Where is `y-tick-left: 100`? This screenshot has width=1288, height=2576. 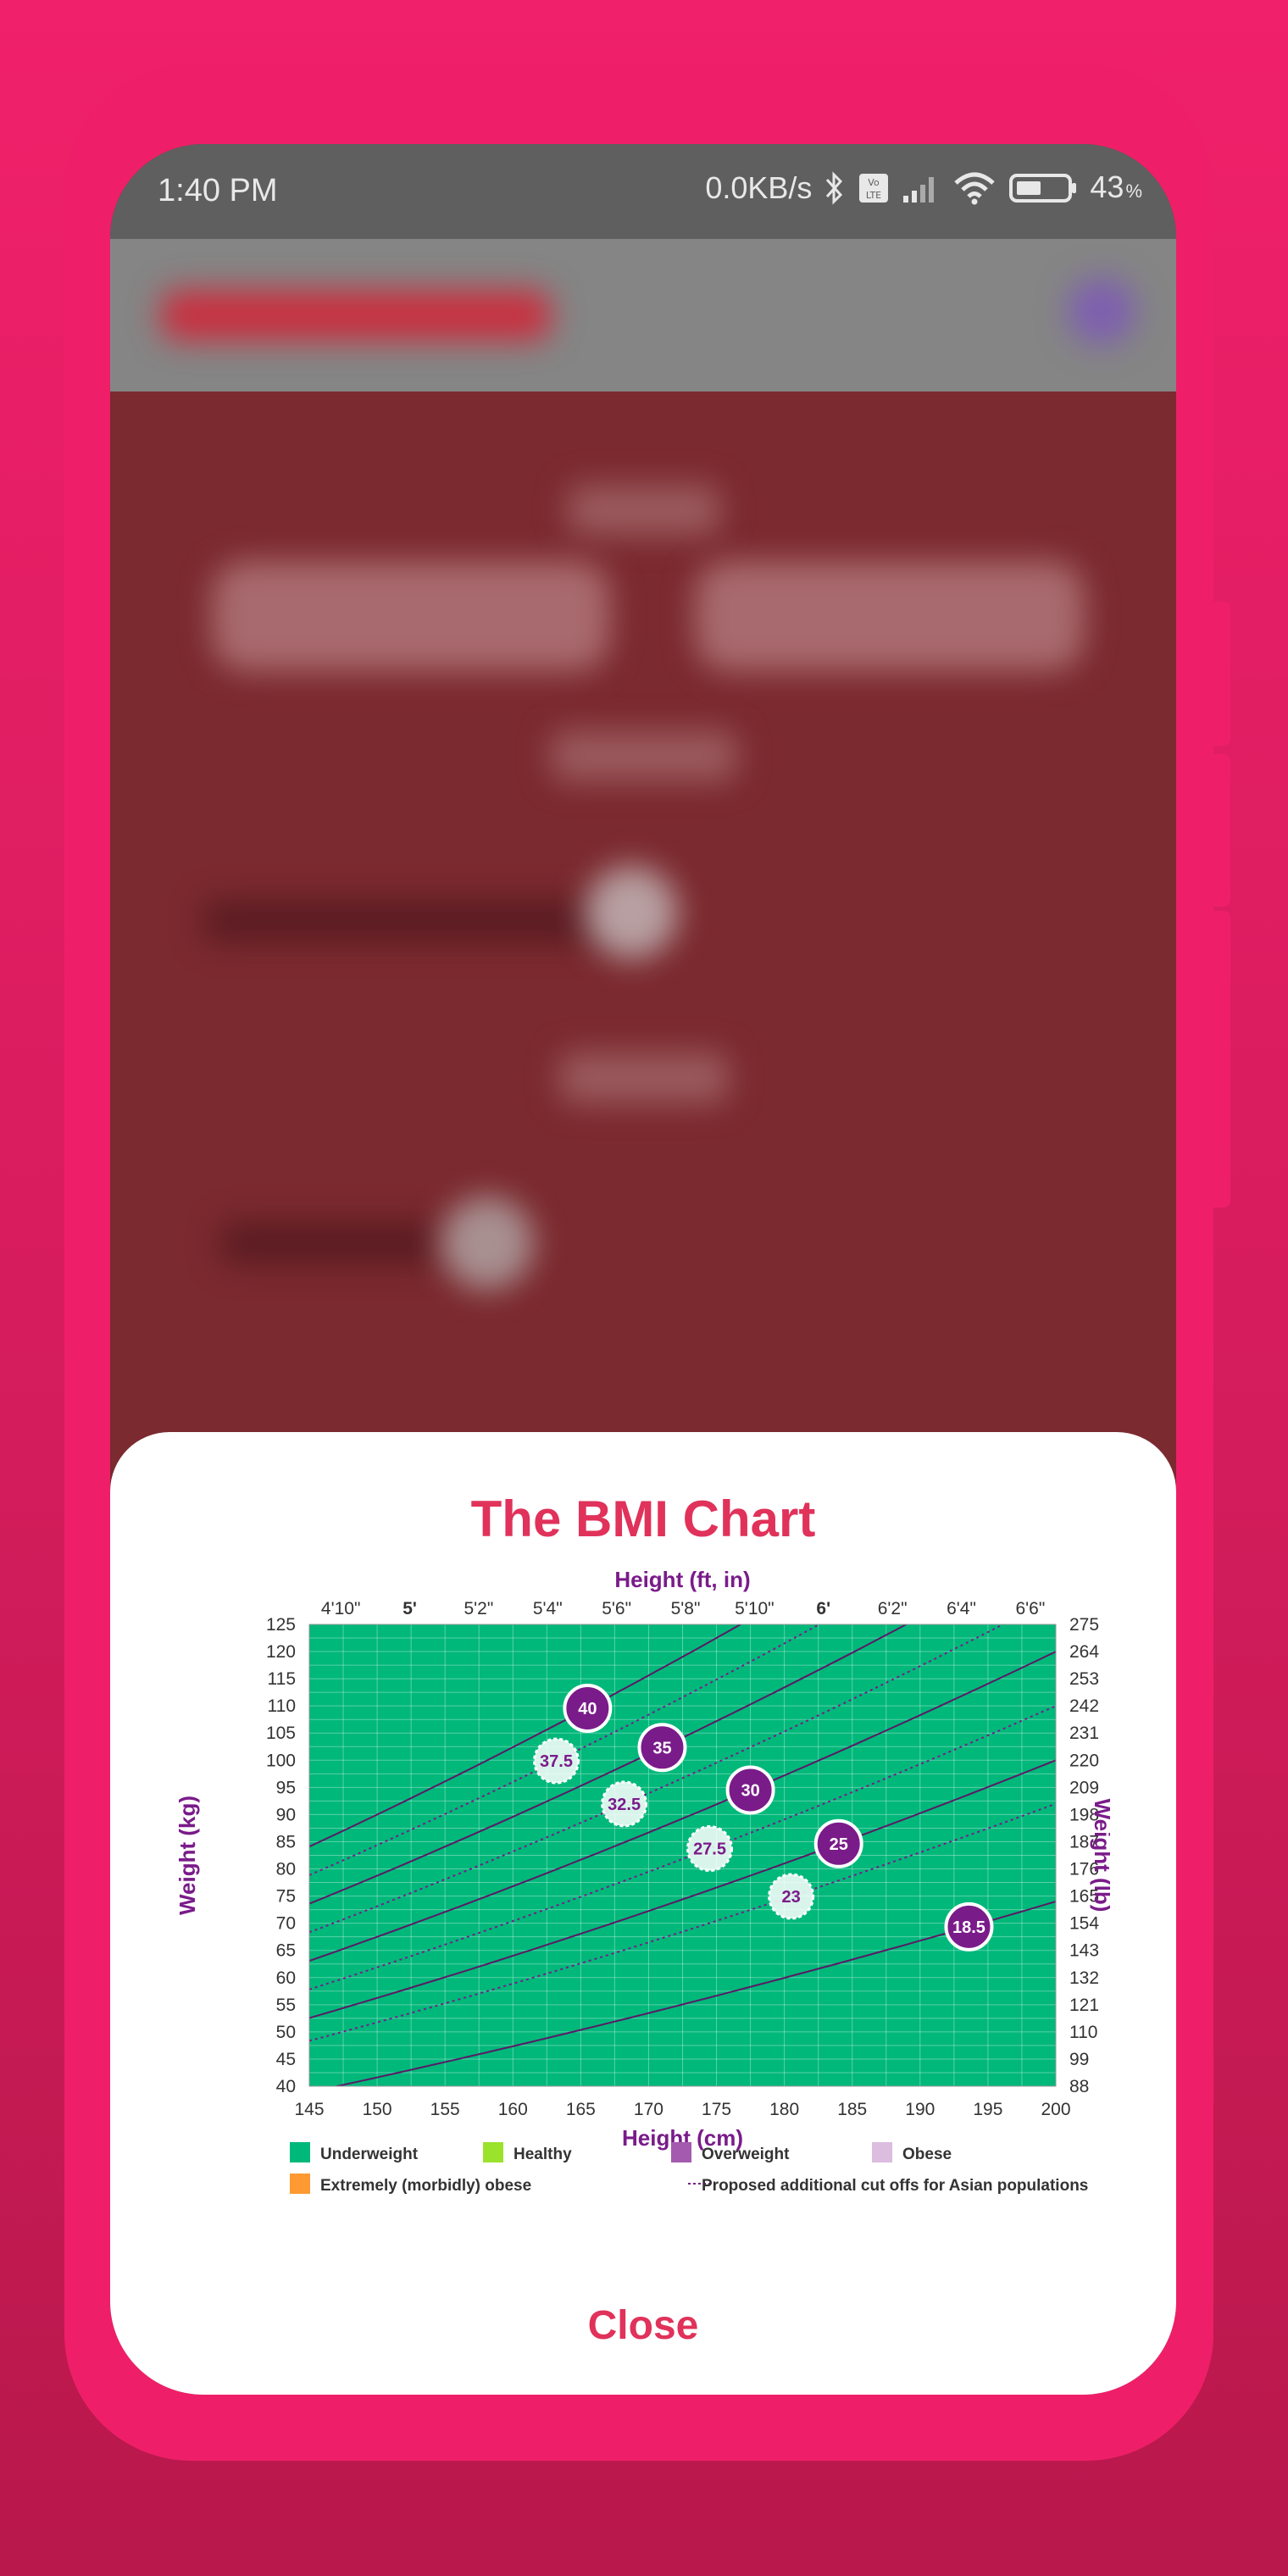 y-tick-left: 100 is located at coordinates (281, 1760).